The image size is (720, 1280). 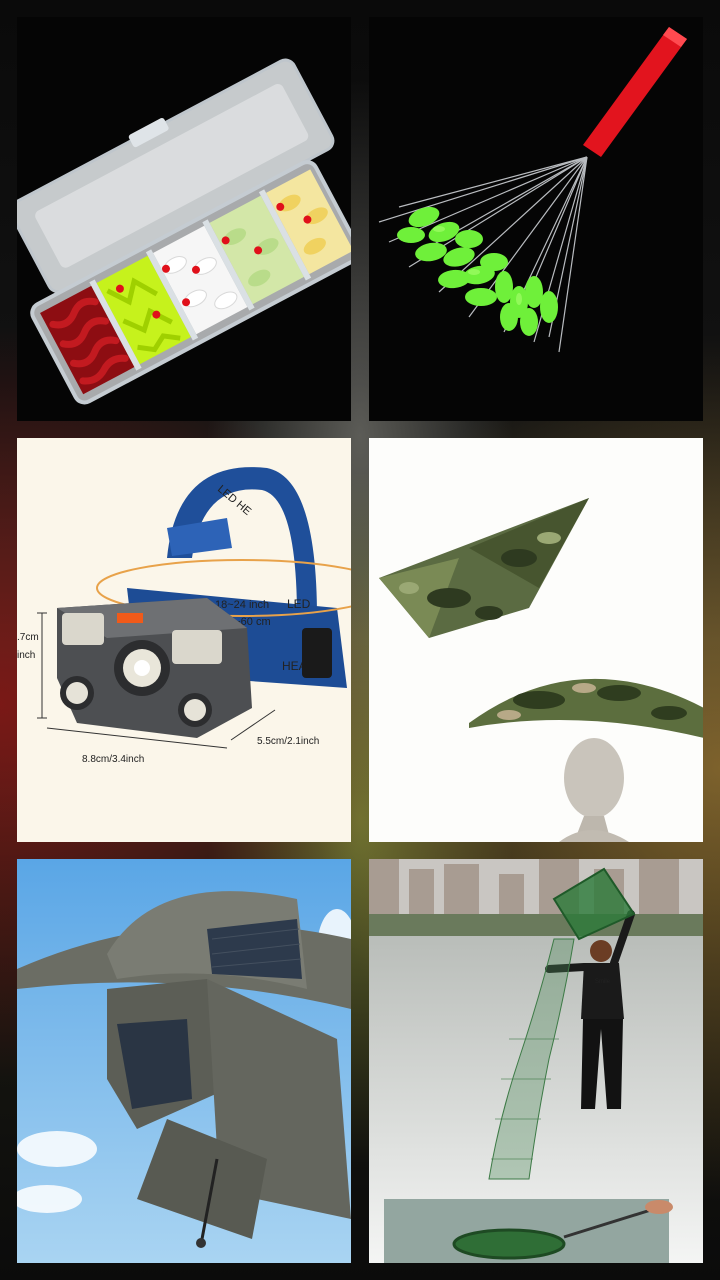 I want to click on float-stoppers-illustration, so click(x=532, y=190).